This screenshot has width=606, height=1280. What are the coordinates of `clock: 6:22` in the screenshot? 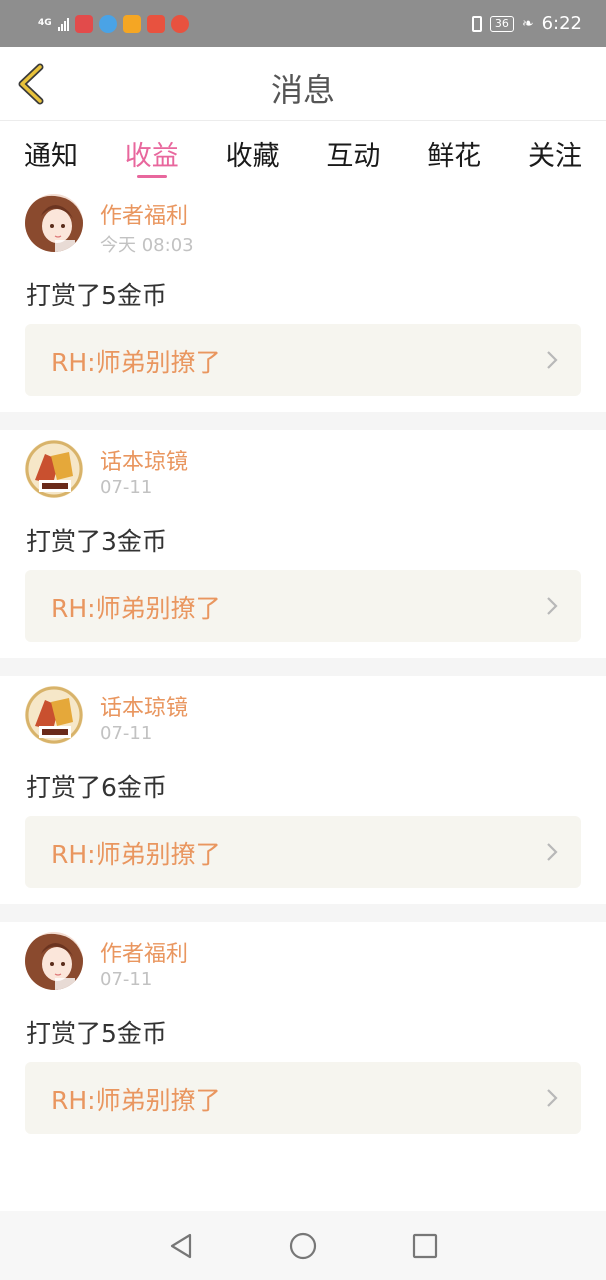 It's located at (561, 23).